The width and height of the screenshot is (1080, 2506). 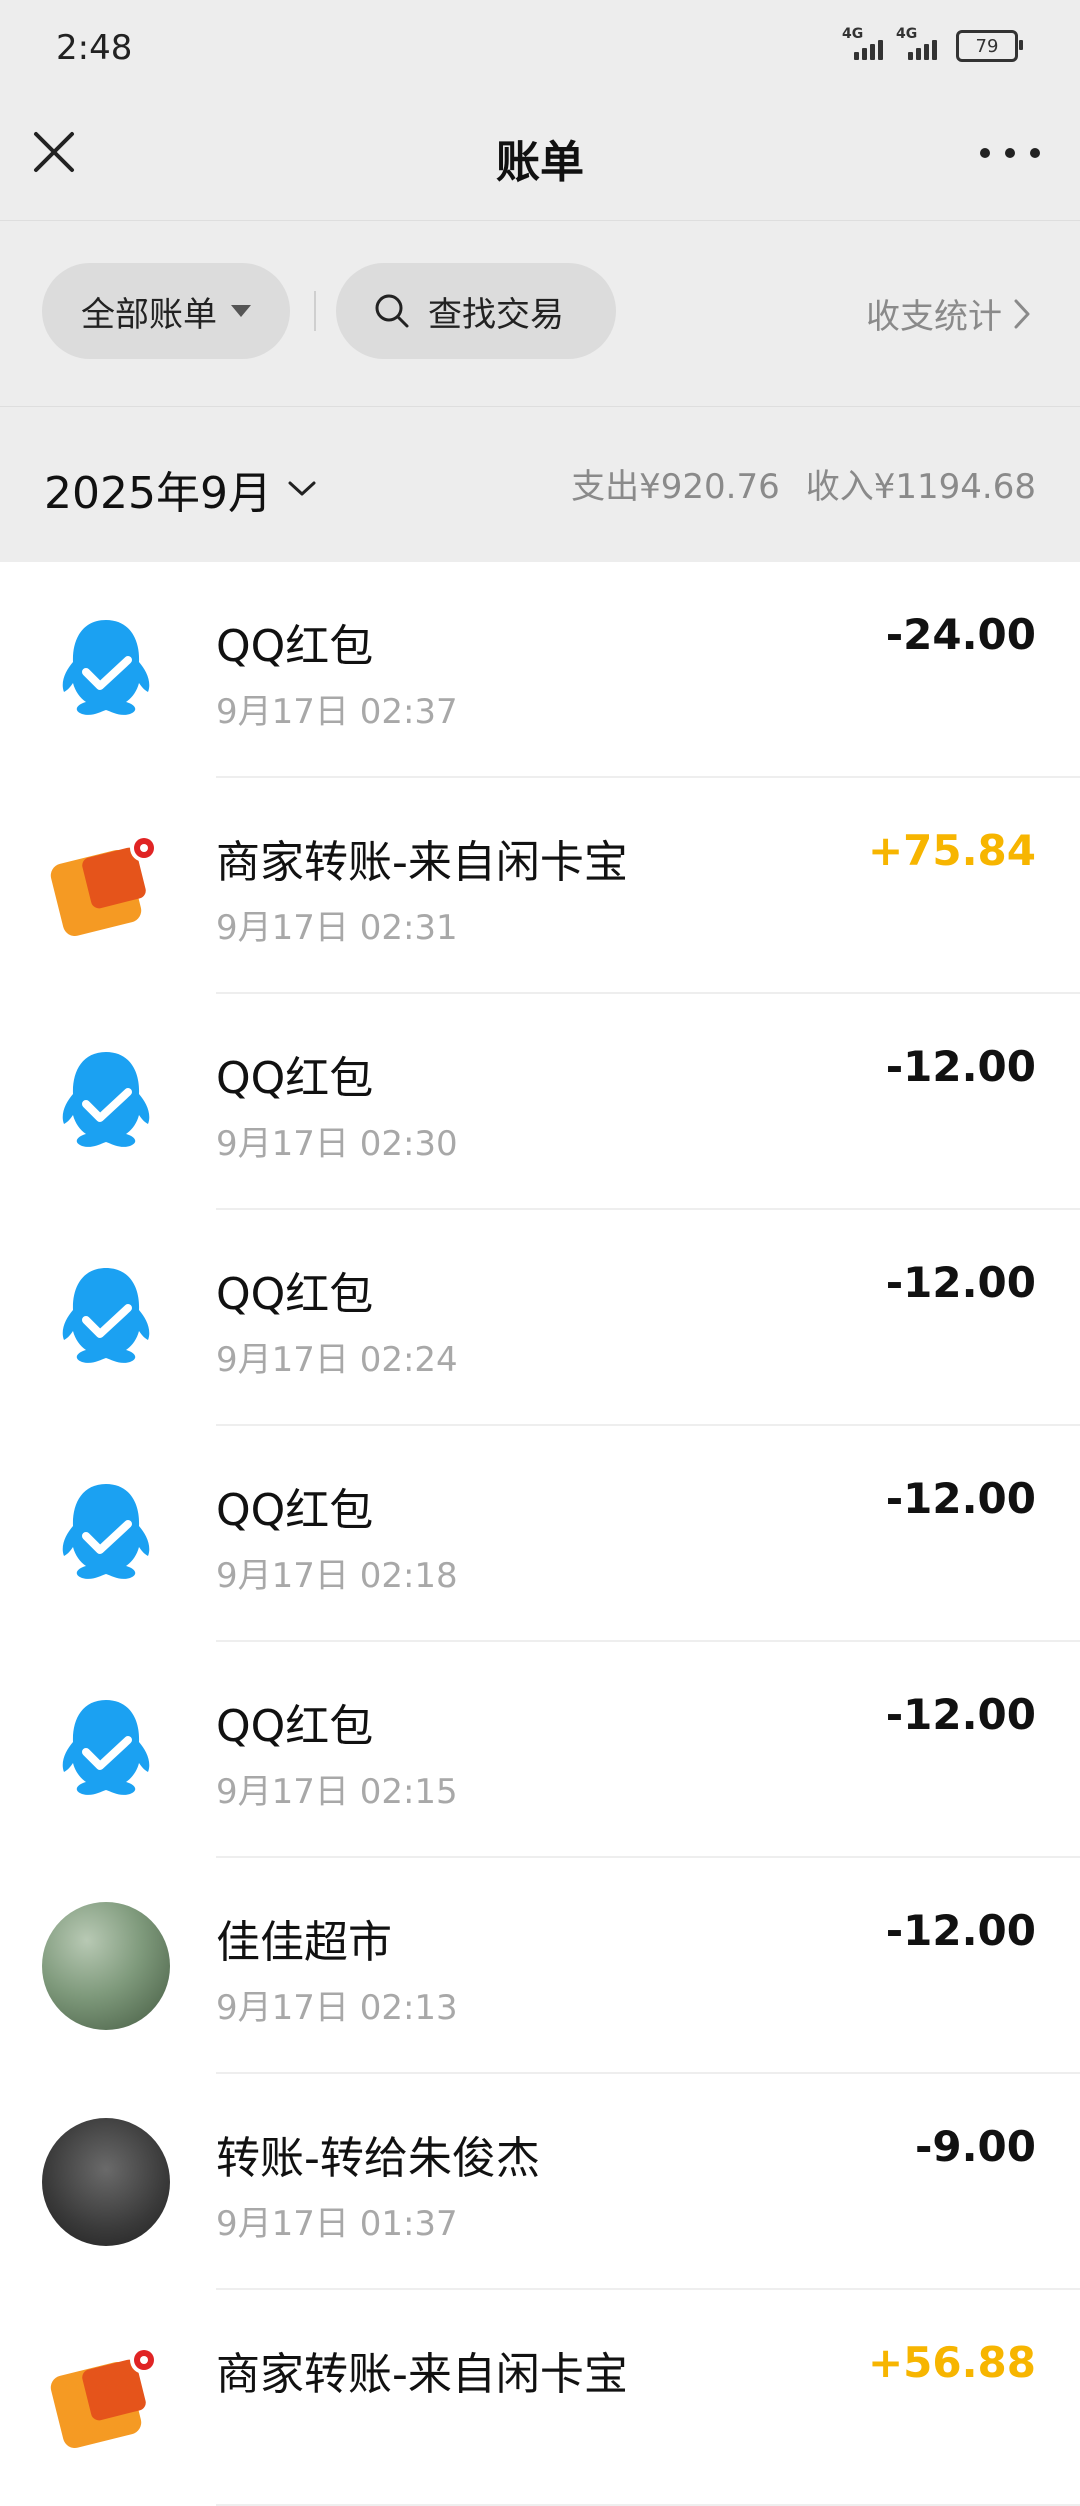 What do you see at coordinates (985, 153) in the screenshot?
I see `more-icon` at bounding box center [985, 153].